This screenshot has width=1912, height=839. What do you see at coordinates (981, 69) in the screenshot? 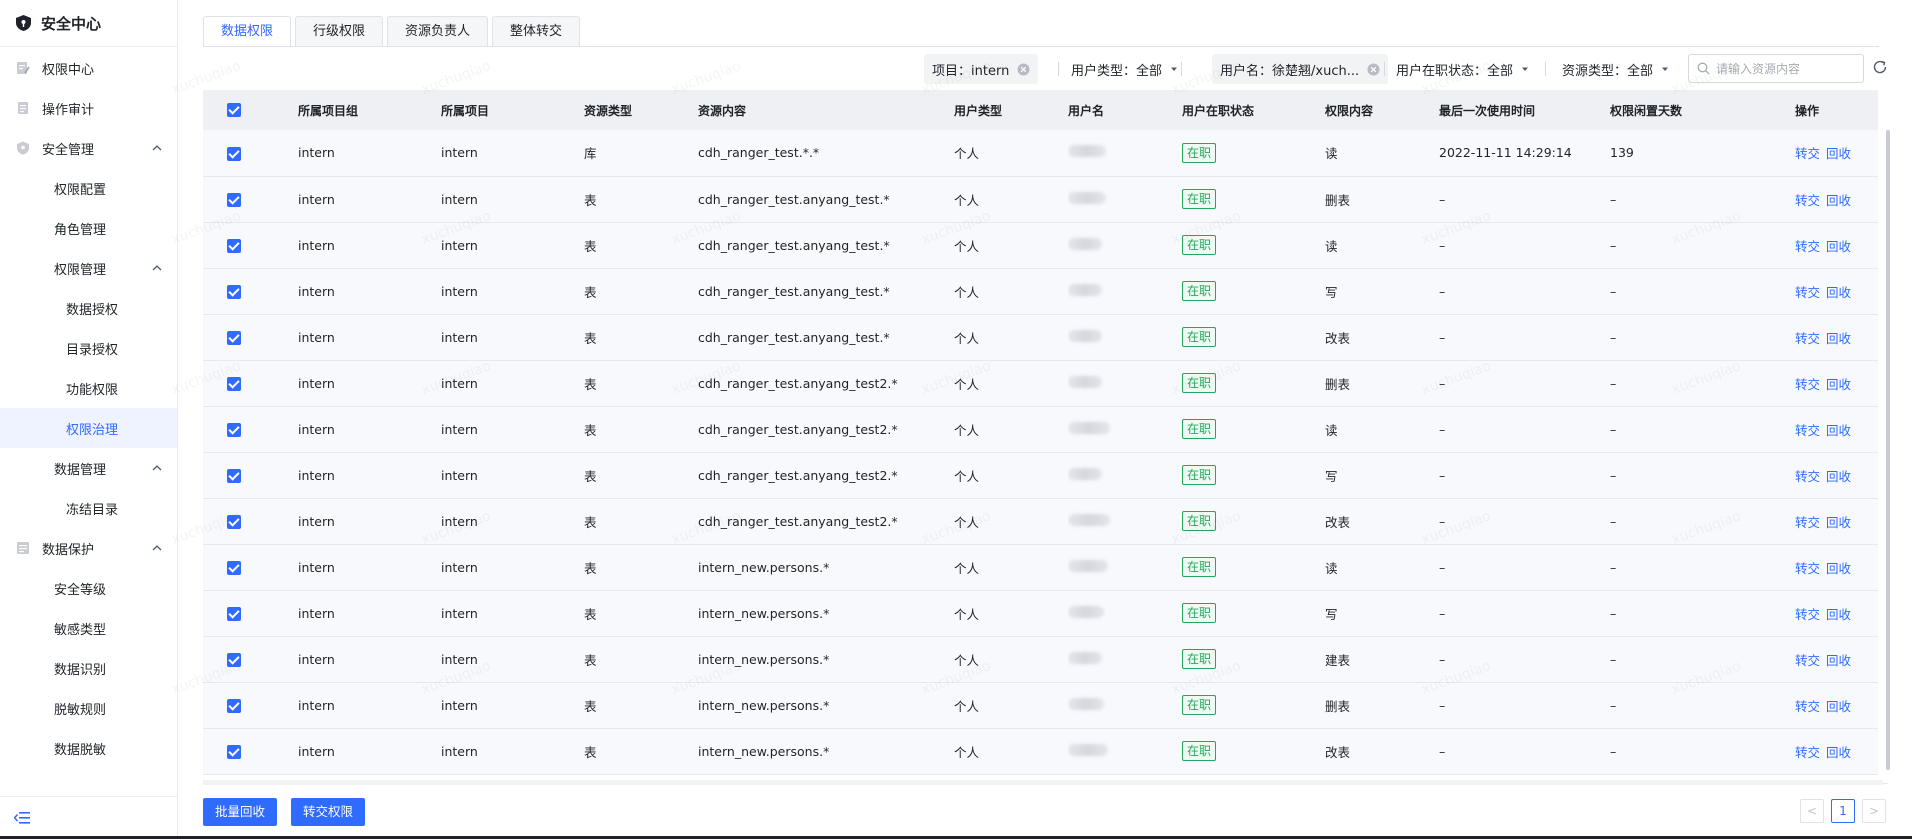
I see `filter-chip-project: 项目：intern` at bounding box center [981, 69].